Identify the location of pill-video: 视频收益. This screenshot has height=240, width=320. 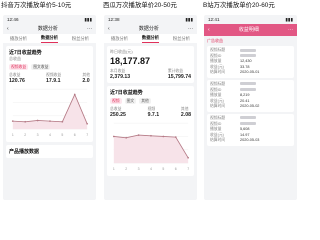
(19, 67).